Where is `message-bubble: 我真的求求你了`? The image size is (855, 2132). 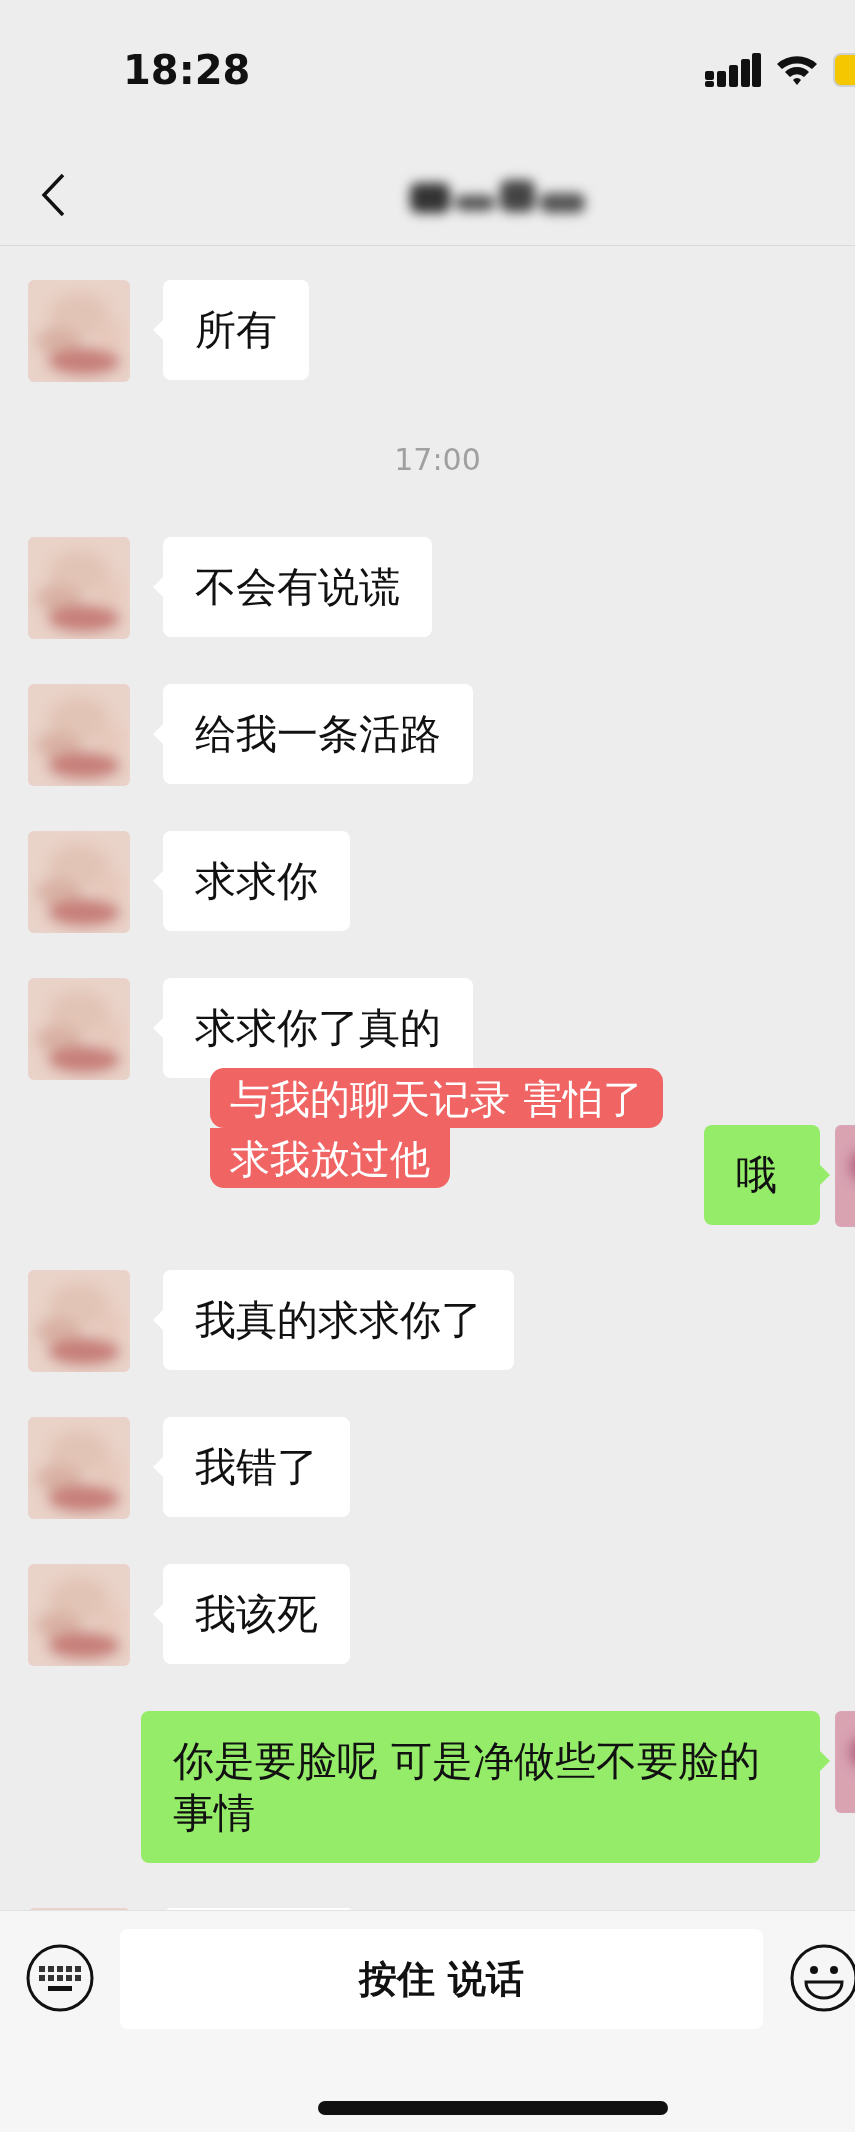
message-bubble: 我真的求求你了 is located at coordinates (338, 1320).